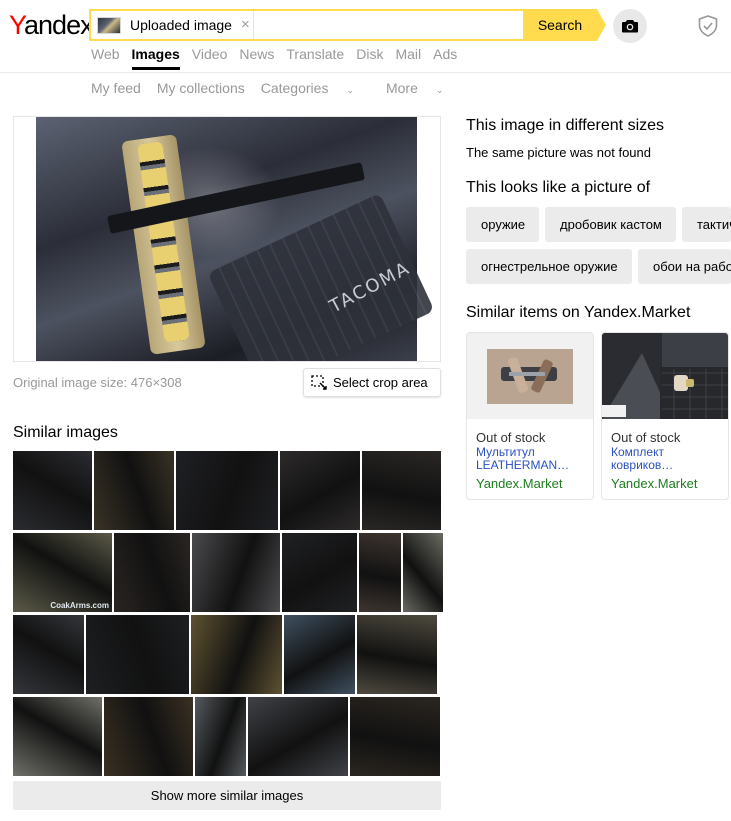 The width and height of the screenshot is (731, 821). What do you see at coordinates (565, 125) in the screenshot?
I see `different-sizes-title: This image in different sizes` at bounding box center [565, 125].